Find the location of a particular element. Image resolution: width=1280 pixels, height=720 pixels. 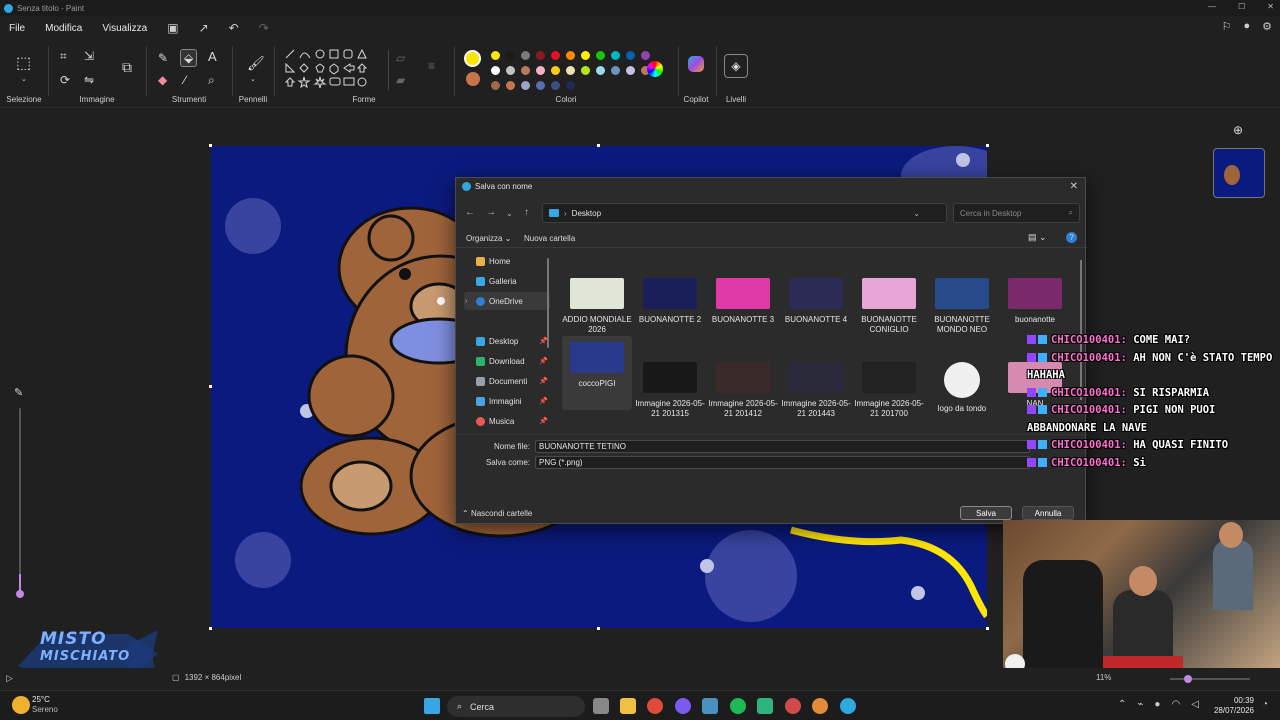

text-icon: A is located at coordinates (212, 56).